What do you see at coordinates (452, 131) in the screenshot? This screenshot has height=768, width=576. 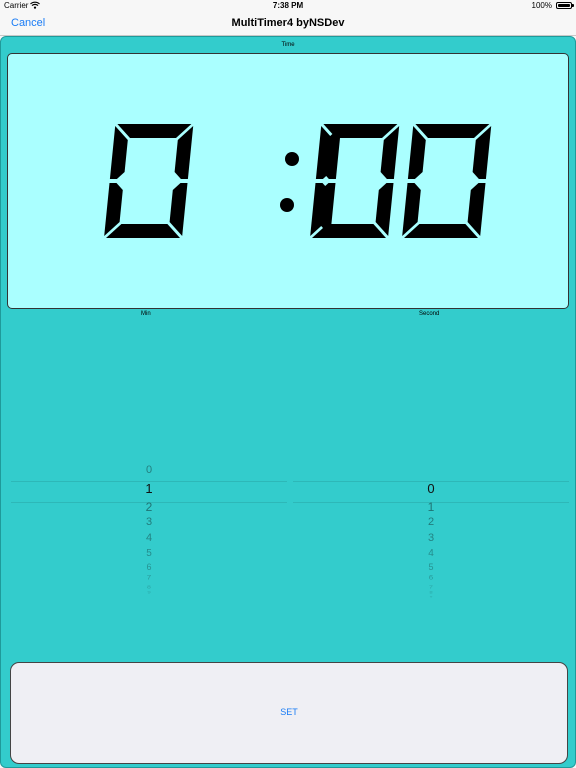 I see `digit-3-segment-a` at bounding box center [452, 131].